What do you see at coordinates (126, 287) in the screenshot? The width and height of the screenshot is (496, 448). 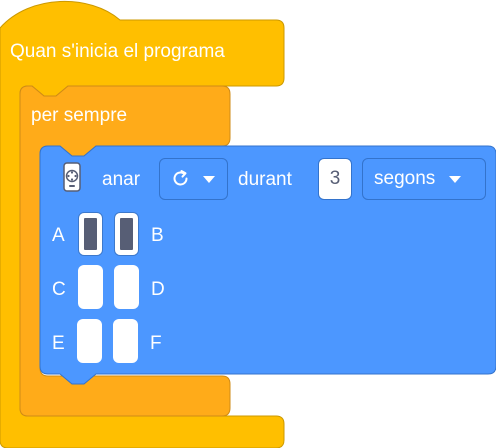 I see `segment-toggle-d` at bounding box center [126, 287].